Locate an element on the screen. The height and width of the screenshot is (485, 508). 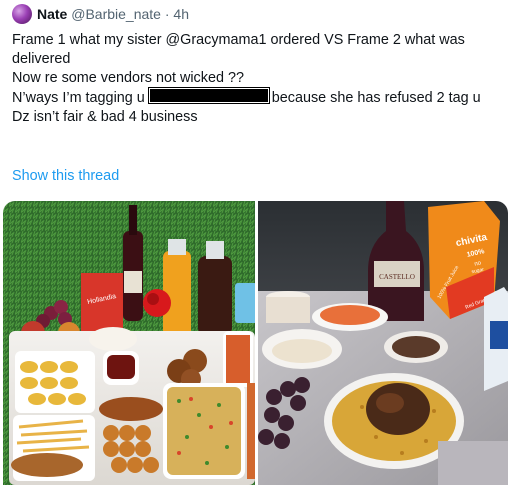
tweet-line-2: delivered is located at coordinates (41, 59).